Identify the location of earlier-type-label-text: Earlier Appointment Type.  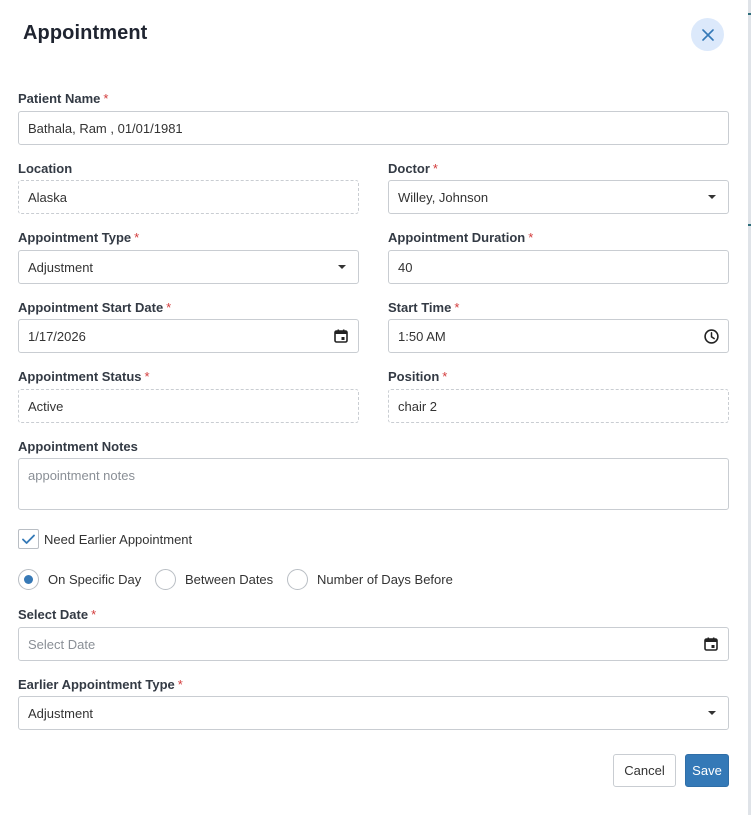
(96, 684).